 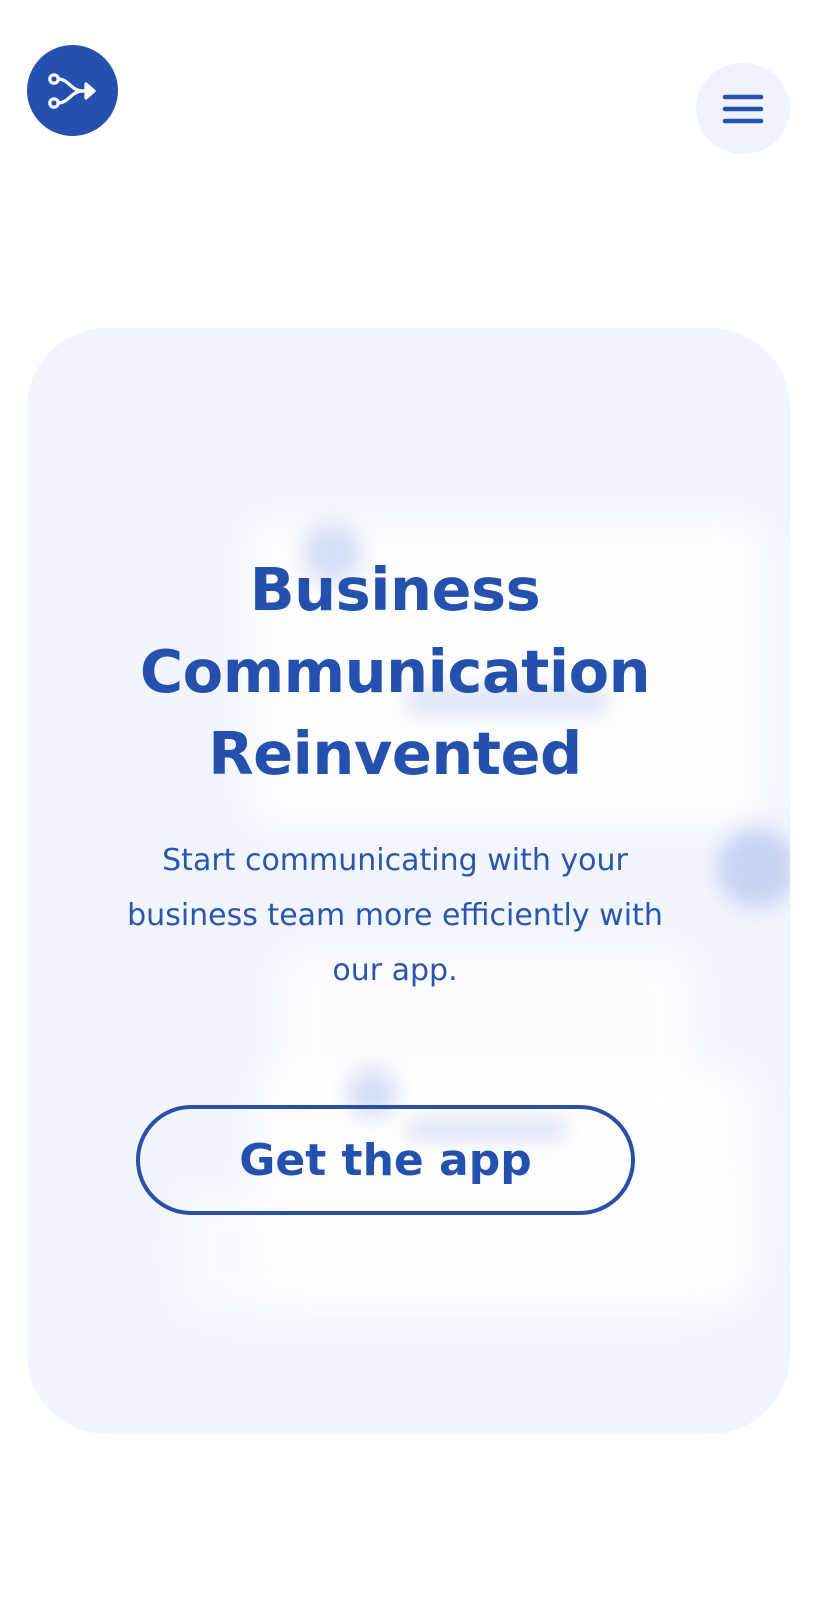 I want to click on hero-title-line: Communication, so click(x=395, y=671).